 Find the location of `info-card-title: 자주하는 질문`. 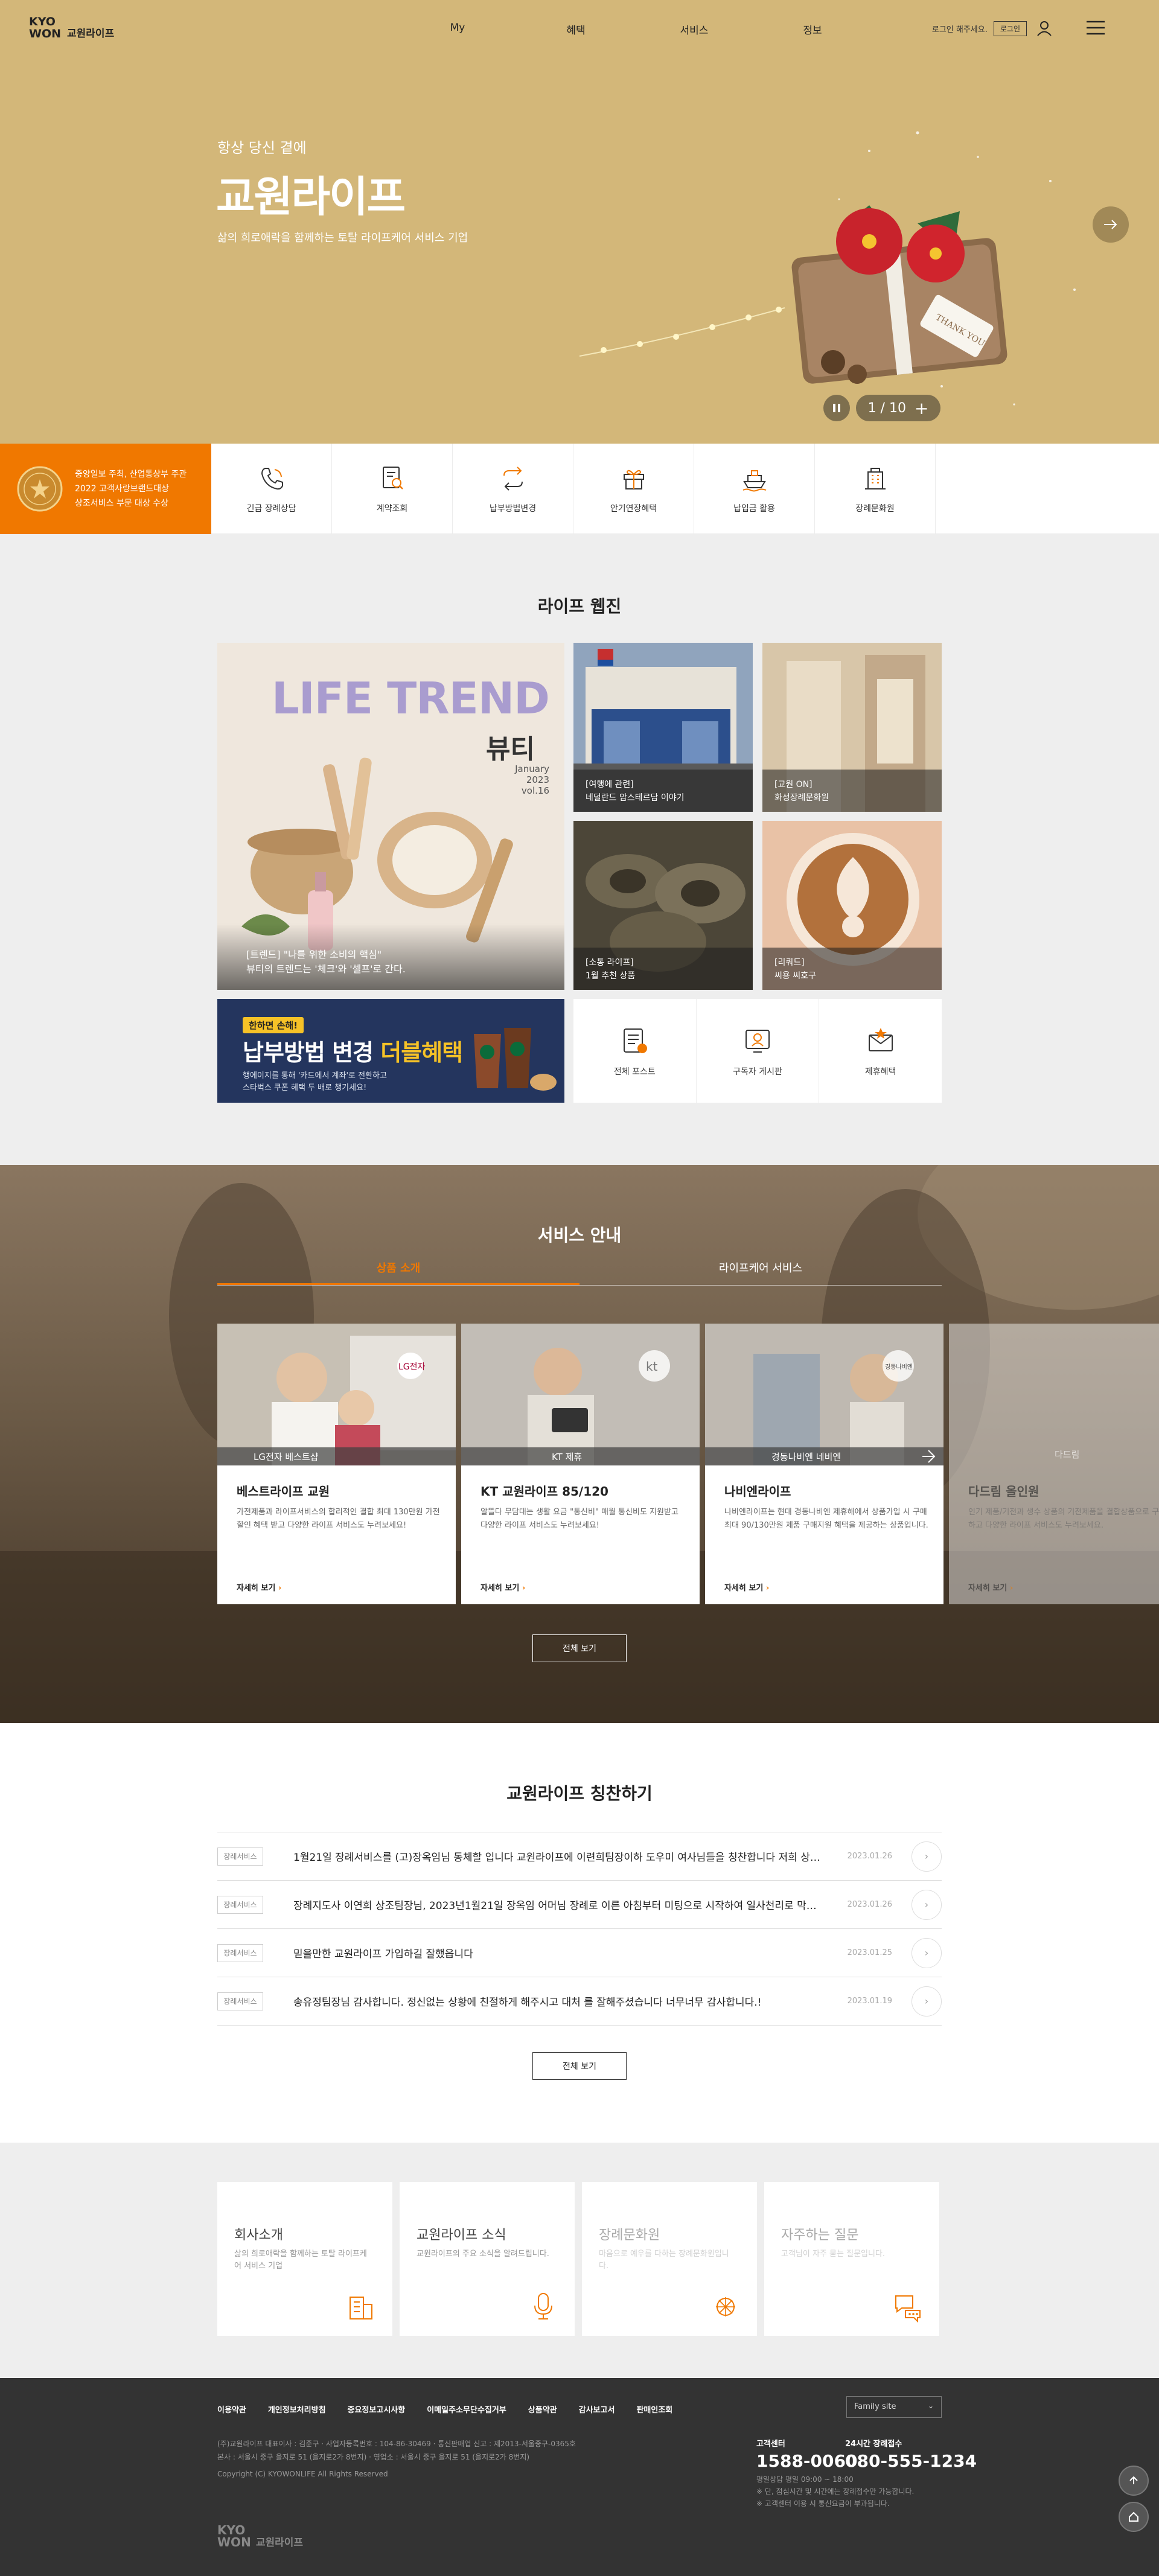

info-card-title: 자주하는 질문 is located at coordinates (820, 2235).